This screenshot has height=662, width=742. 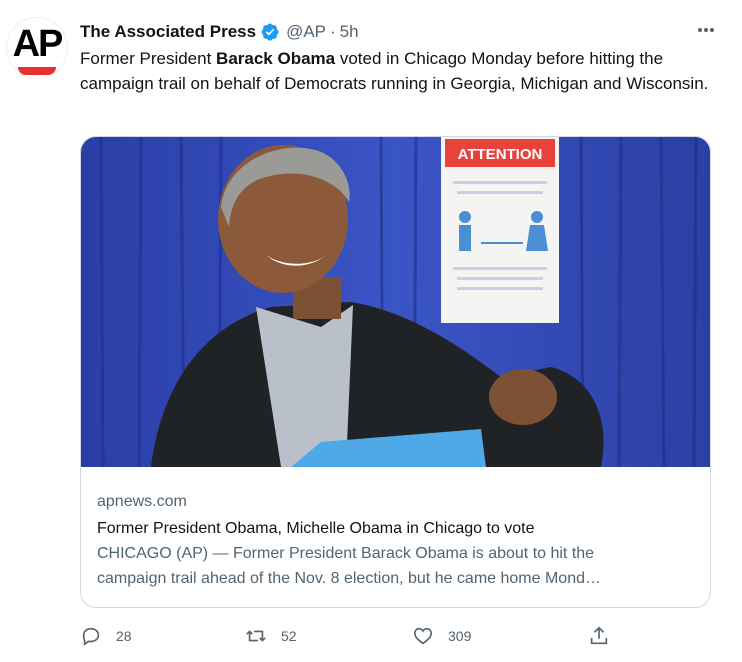 What do you see at coordinates (168, 32) in the screenshot?
I see `author-name: The Associated Press` at bounding box center [168, 32].